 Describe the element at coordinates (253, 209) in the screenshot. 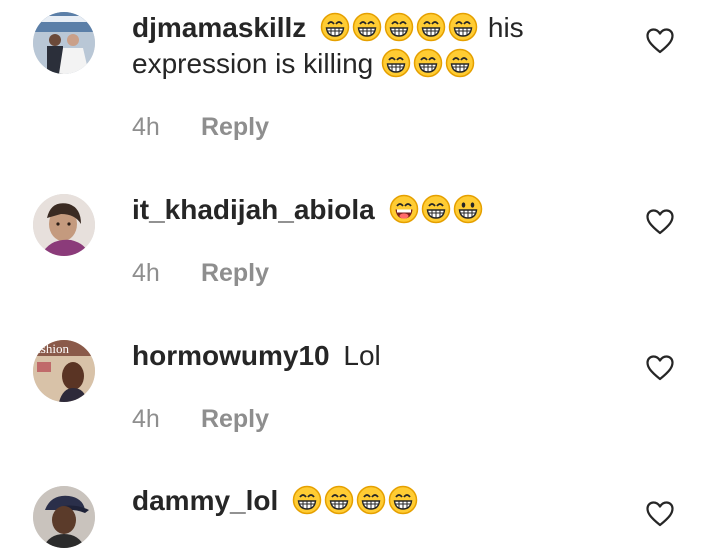

I see `username: it_khadijah_abiola` at that location.